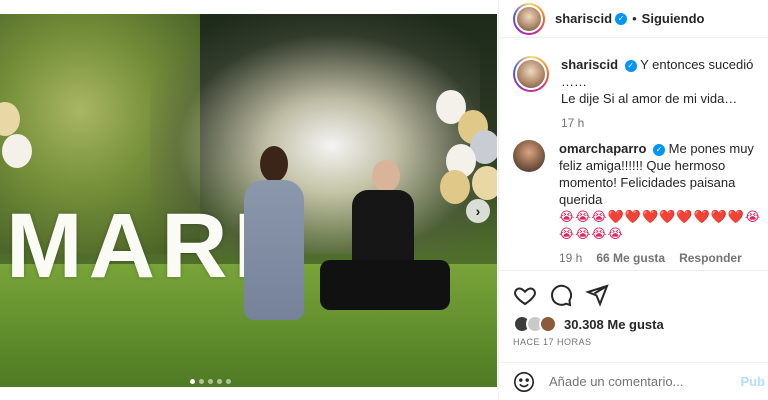 The width and height of the screenshot is (768, 400). I want to click on caption-username: shariscid, so click(589, 64).